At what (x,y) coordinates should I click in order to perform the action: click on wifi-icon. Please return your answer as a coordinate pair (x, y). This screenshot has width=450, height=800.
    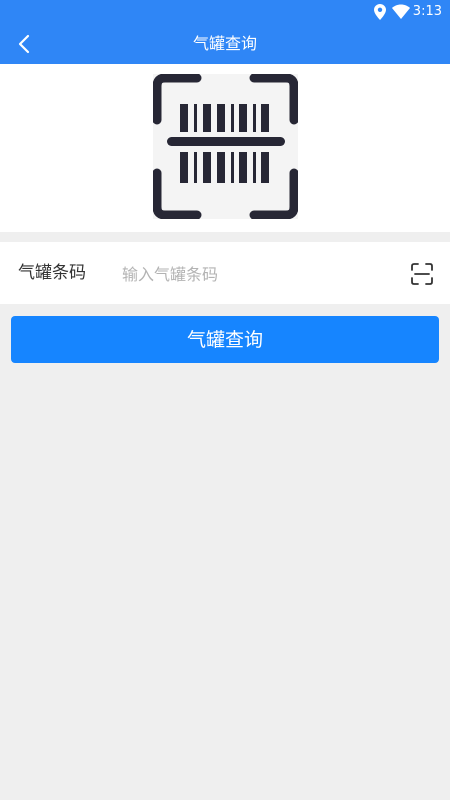
    Looking at the image, I should click on (401, 11).